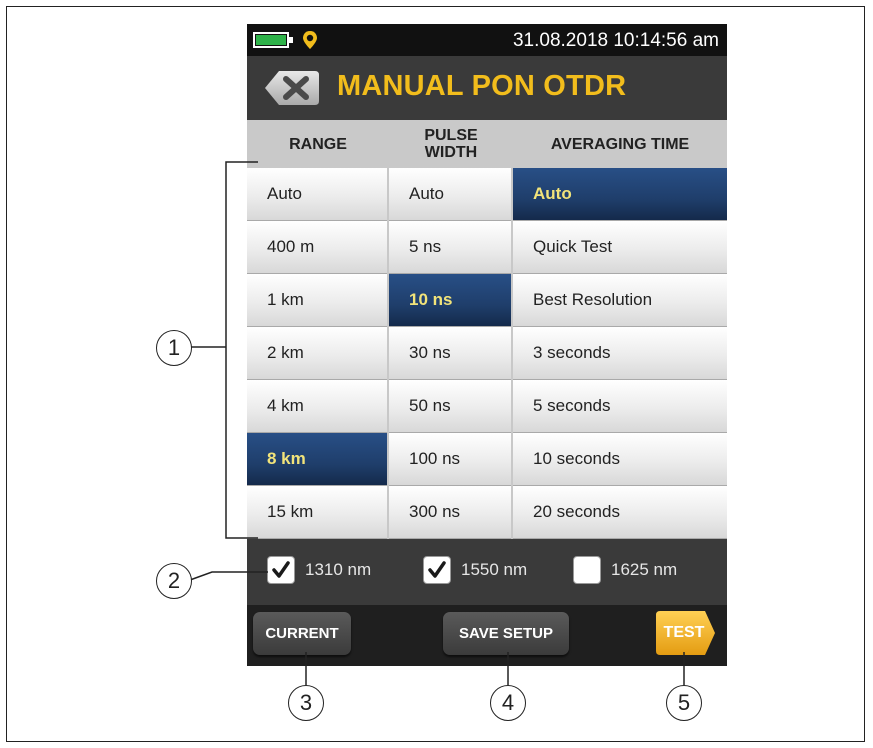 This screenshot has width=873, height=748. Describe the element at coordinates (684, 703) in the screenshot. I see `callout-5: 5` at that location.